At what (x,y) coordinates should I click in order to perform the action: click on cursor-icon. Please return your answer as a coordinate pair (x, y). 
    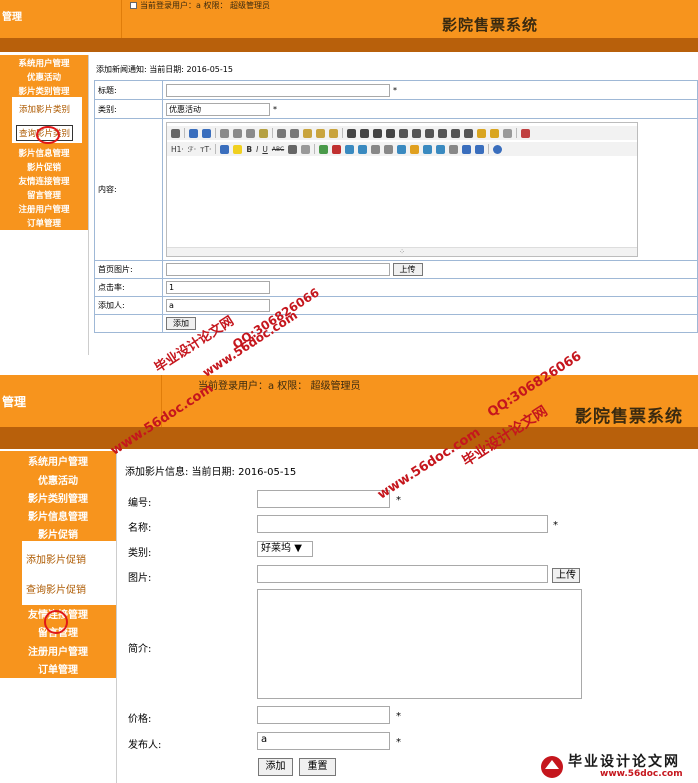
    Looking at the image, I should click on (507, 133).